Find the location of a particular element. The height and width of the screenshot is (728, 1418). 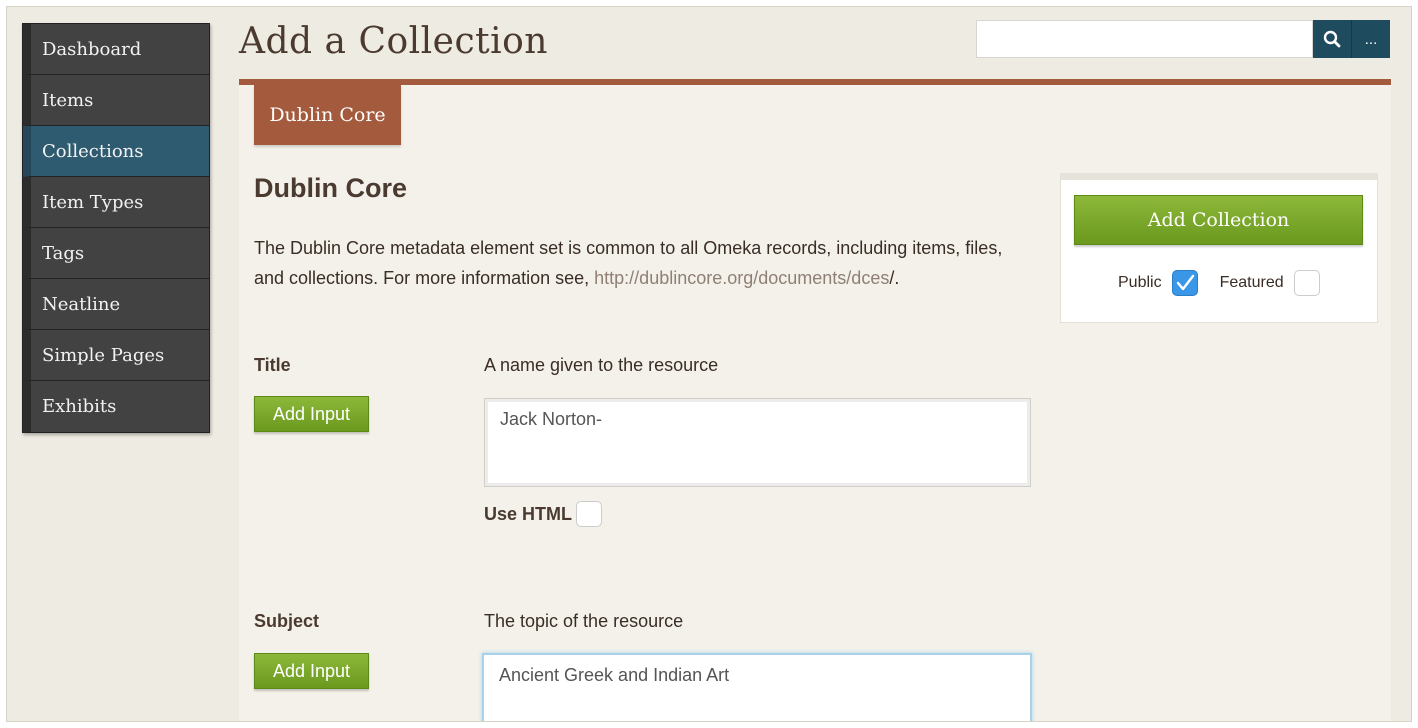

page-title: Add a Collection is located at coordinates (393, 41).